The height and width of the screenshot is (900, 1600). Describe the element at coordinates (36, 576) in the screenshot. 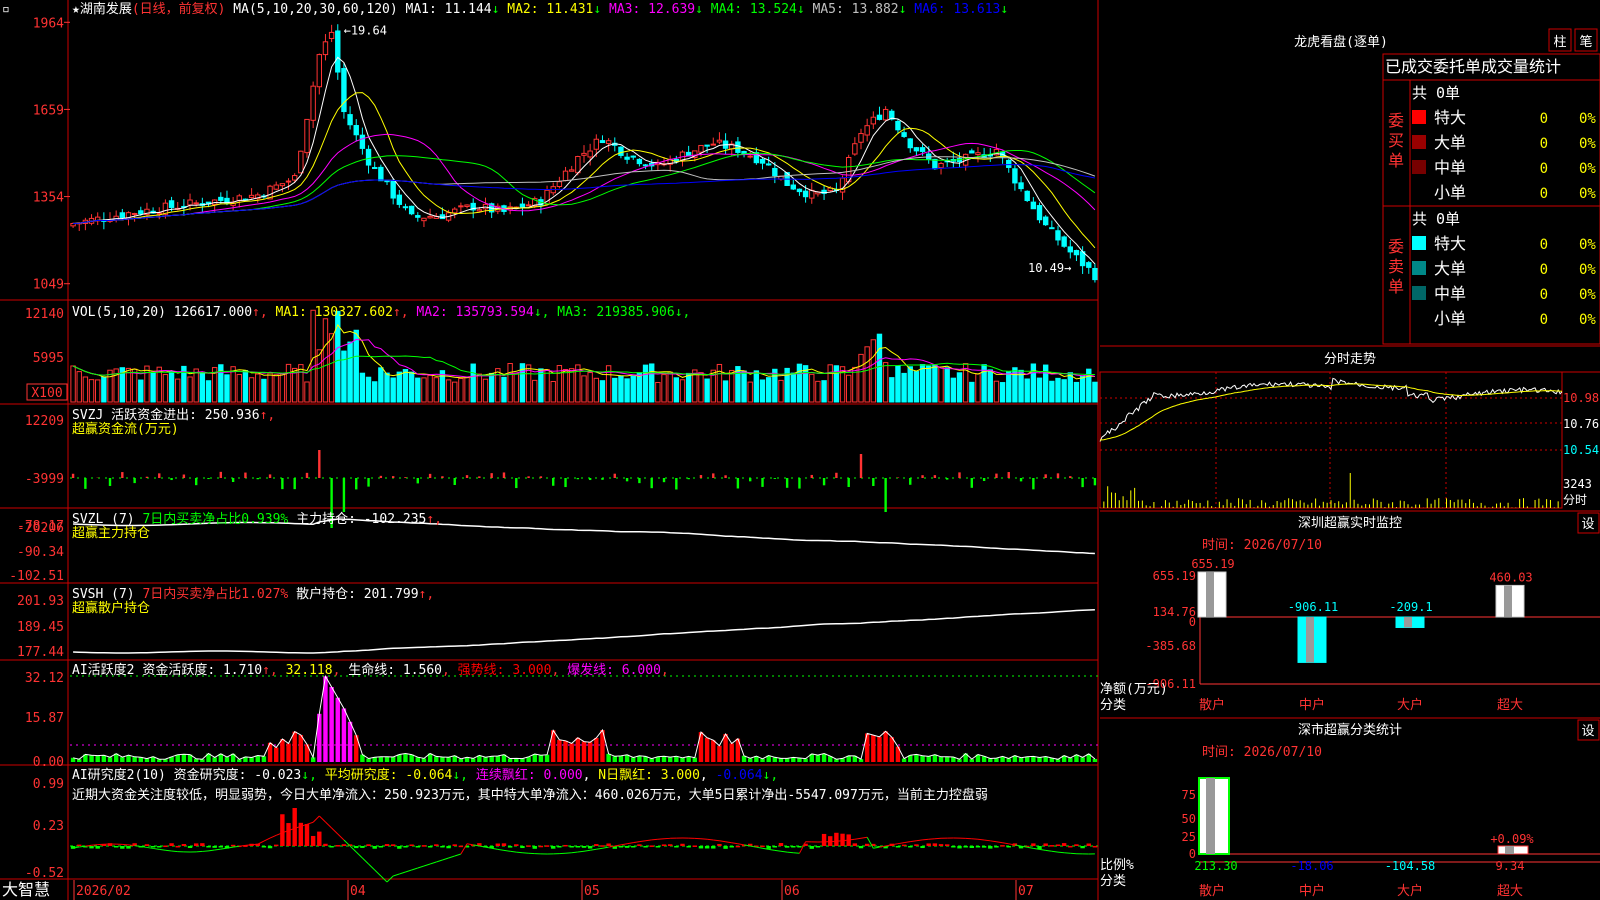

I see `svzl-axis-label: -102.51` at that location.